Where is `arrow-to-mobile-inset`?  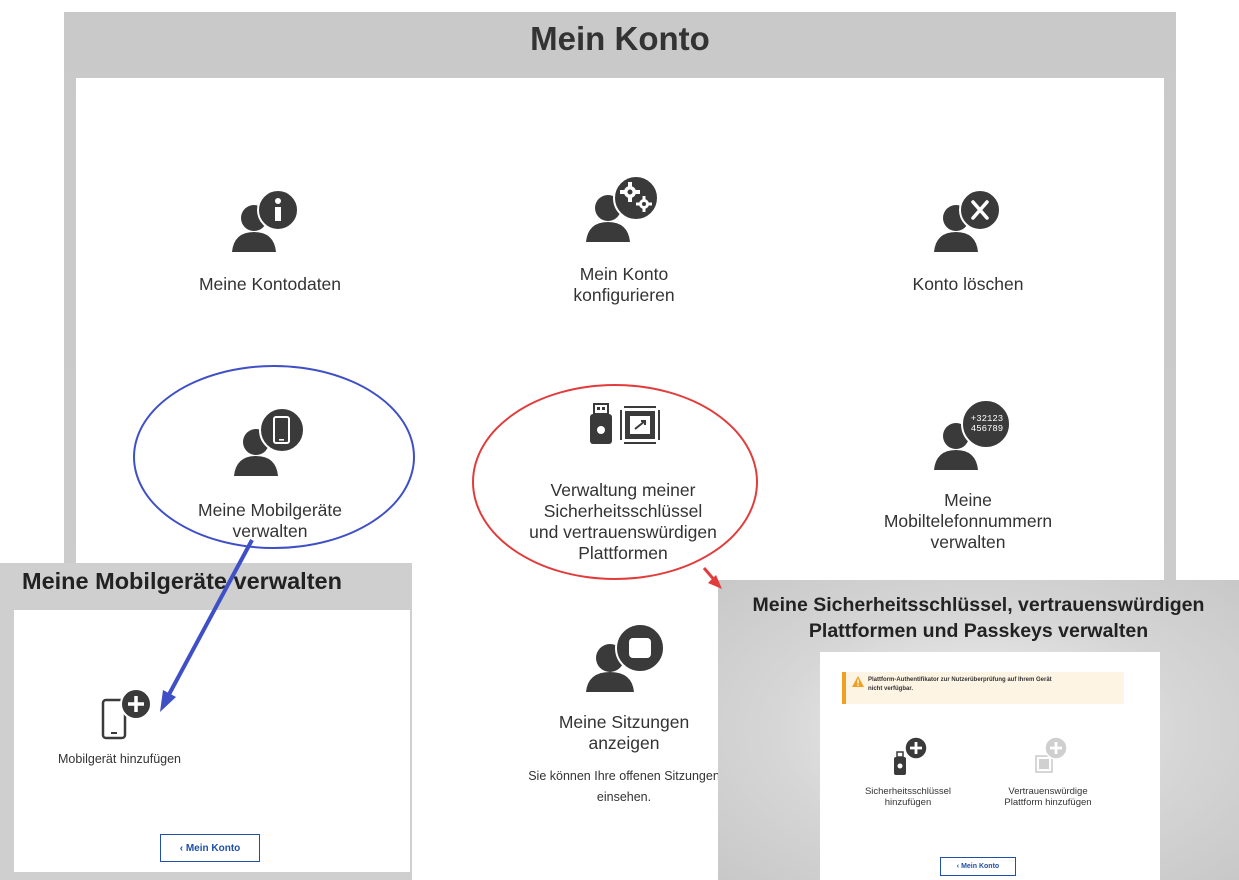 arrow-to-mobile-inset is located at coordinates (209, 620).